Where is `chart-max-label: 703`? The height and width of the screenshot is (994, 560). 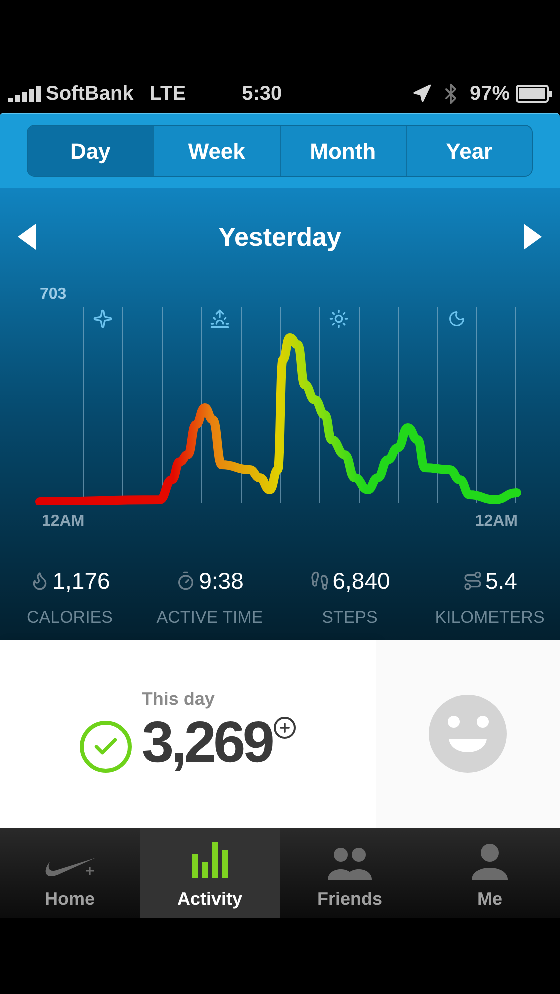
chart-max-label: 703 is located at coordinates (54, 295).